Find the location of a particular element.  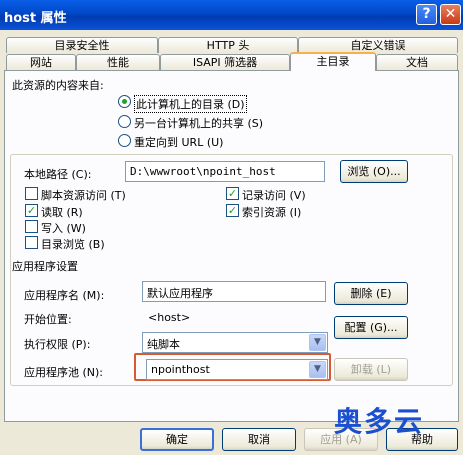

checkbox-write-label: 写入 (W) is located at coordinates (63, 228).